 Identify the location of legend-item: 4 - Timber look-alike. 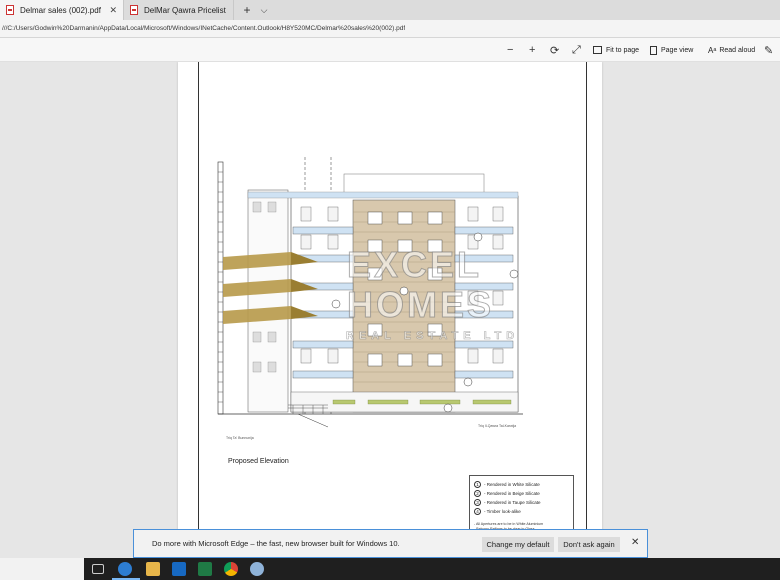
(521, 511).